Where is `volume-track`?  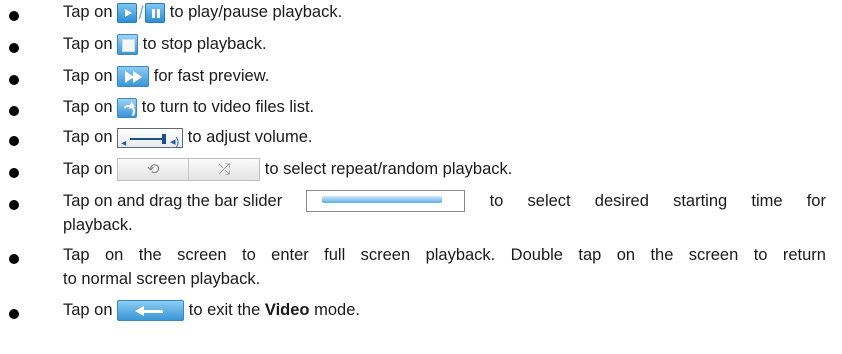 volume-track is located at coordinates (148, 138).